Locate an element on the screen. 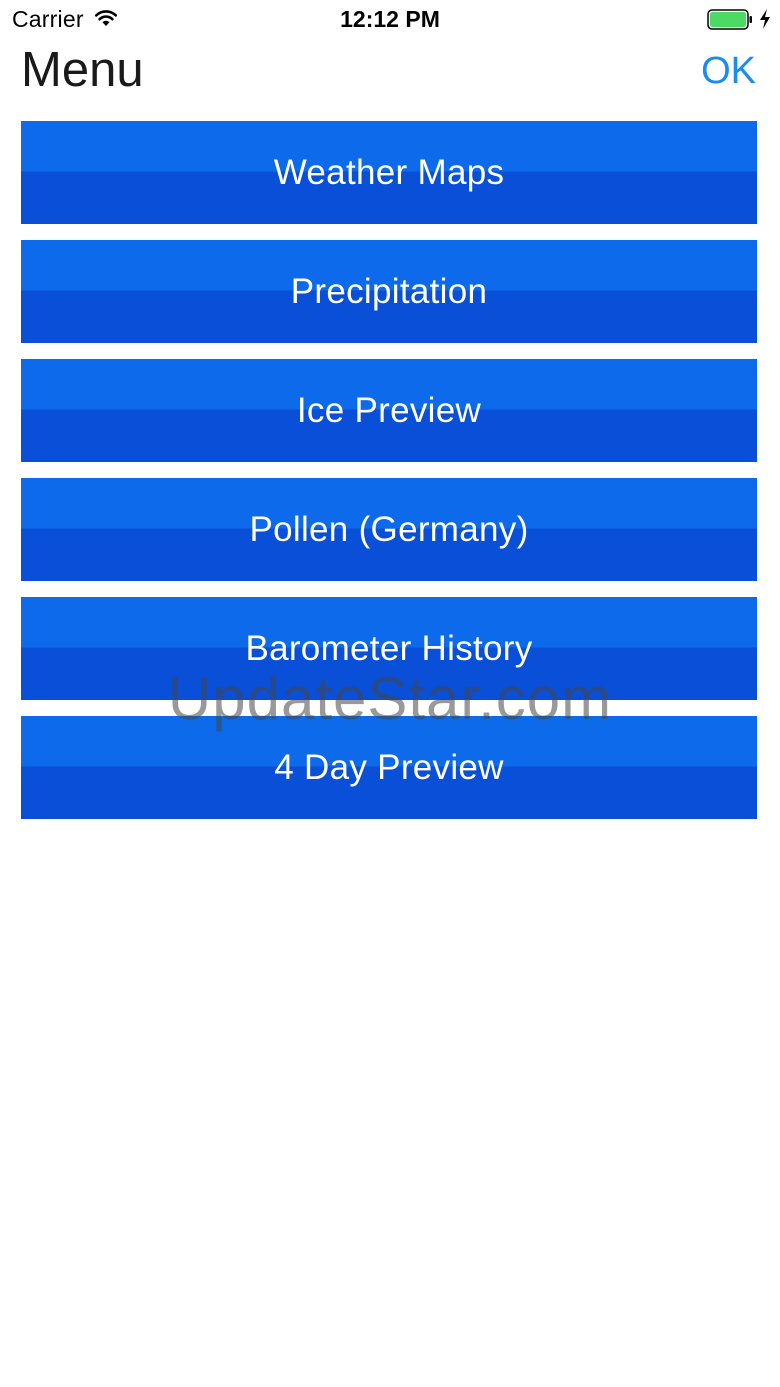  menu-button-label: Barometer History is located at coordinates (389, 648).